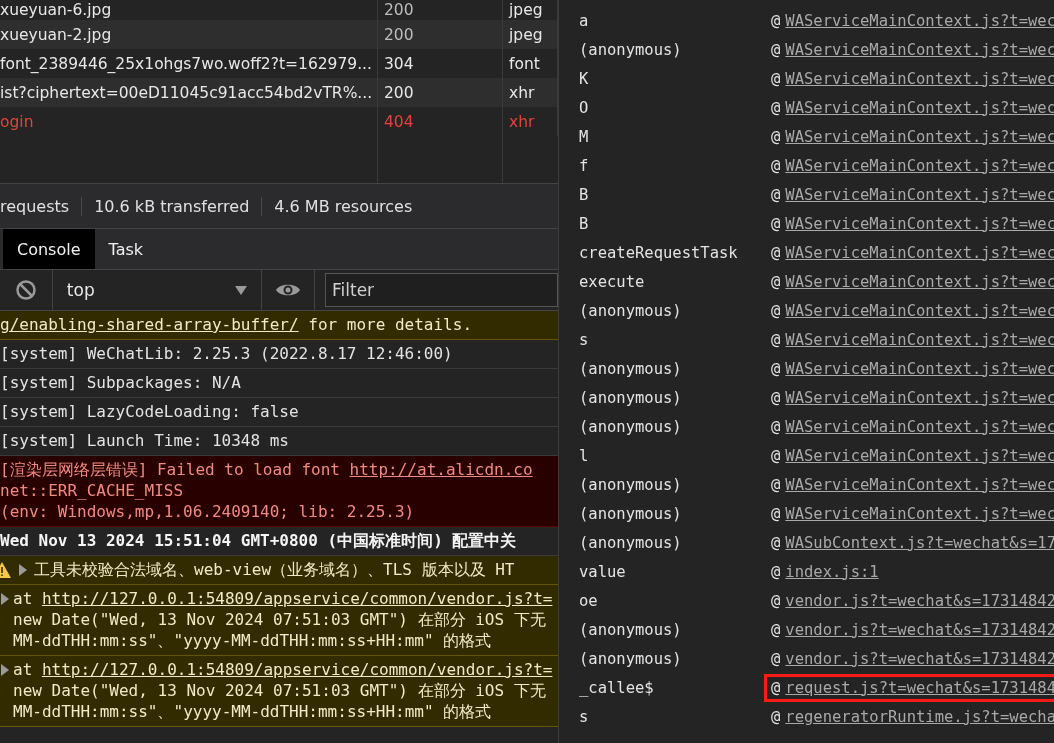 The width and height of the screenshot is (1054, 743). I want to click on summary-text: 4.6 MB resources, so click(343, 206).